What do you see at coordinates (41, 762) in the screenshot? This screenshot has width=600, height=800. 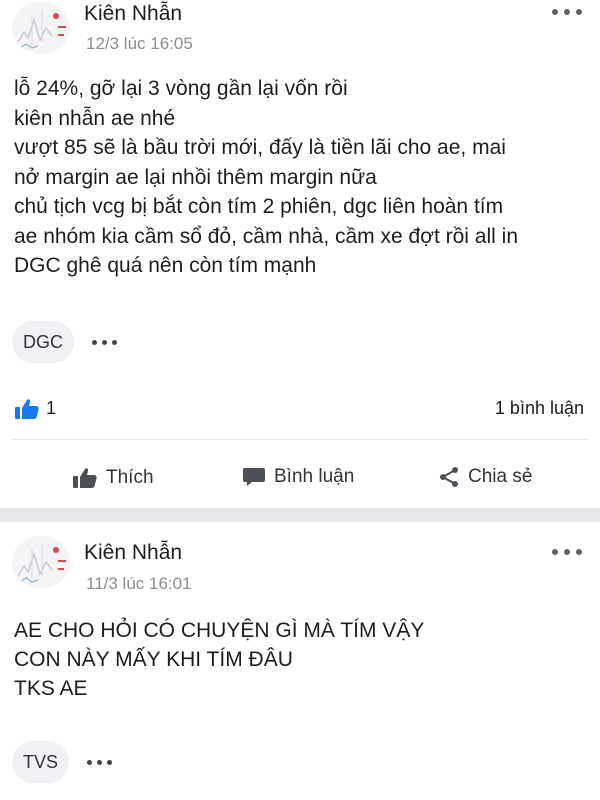 I see `stock-tag: TVS` at bounding box center [41, 762].